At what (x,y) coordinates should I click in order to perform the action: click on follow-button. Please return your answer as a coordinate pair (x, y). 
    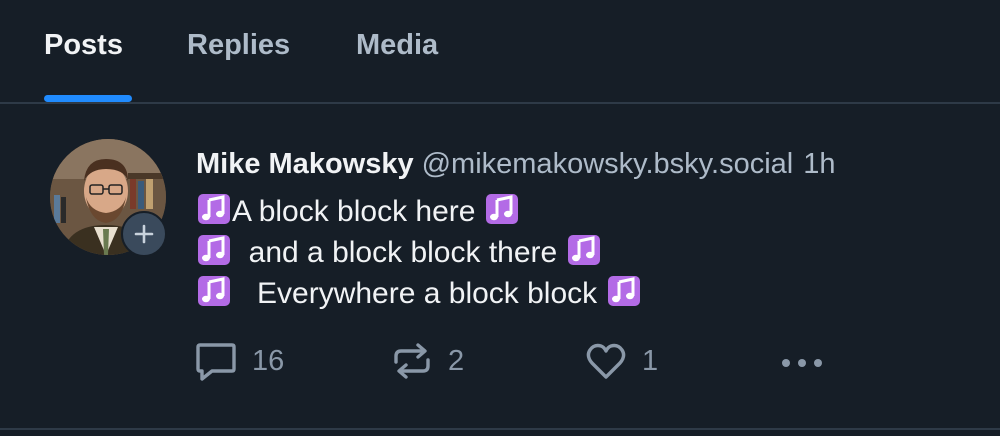
    Looking at the image, I should click on (144, 234).